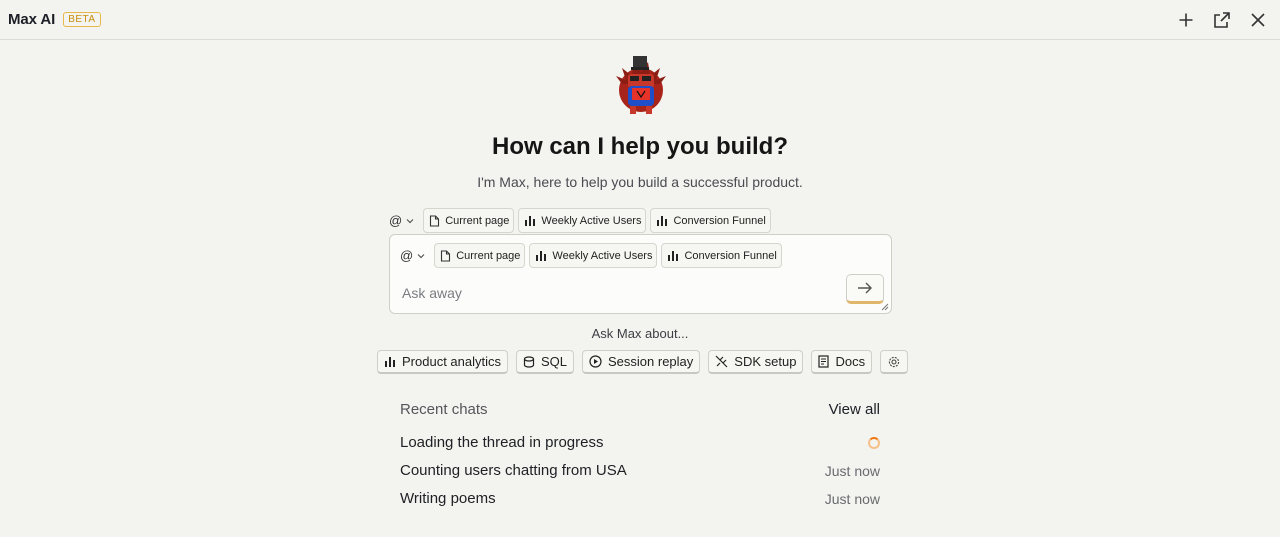  What do you see at coordinates (640, 498) in the screenshot?
I see `chat-item: Writing poems Just now` at bounding box center [640, 498].